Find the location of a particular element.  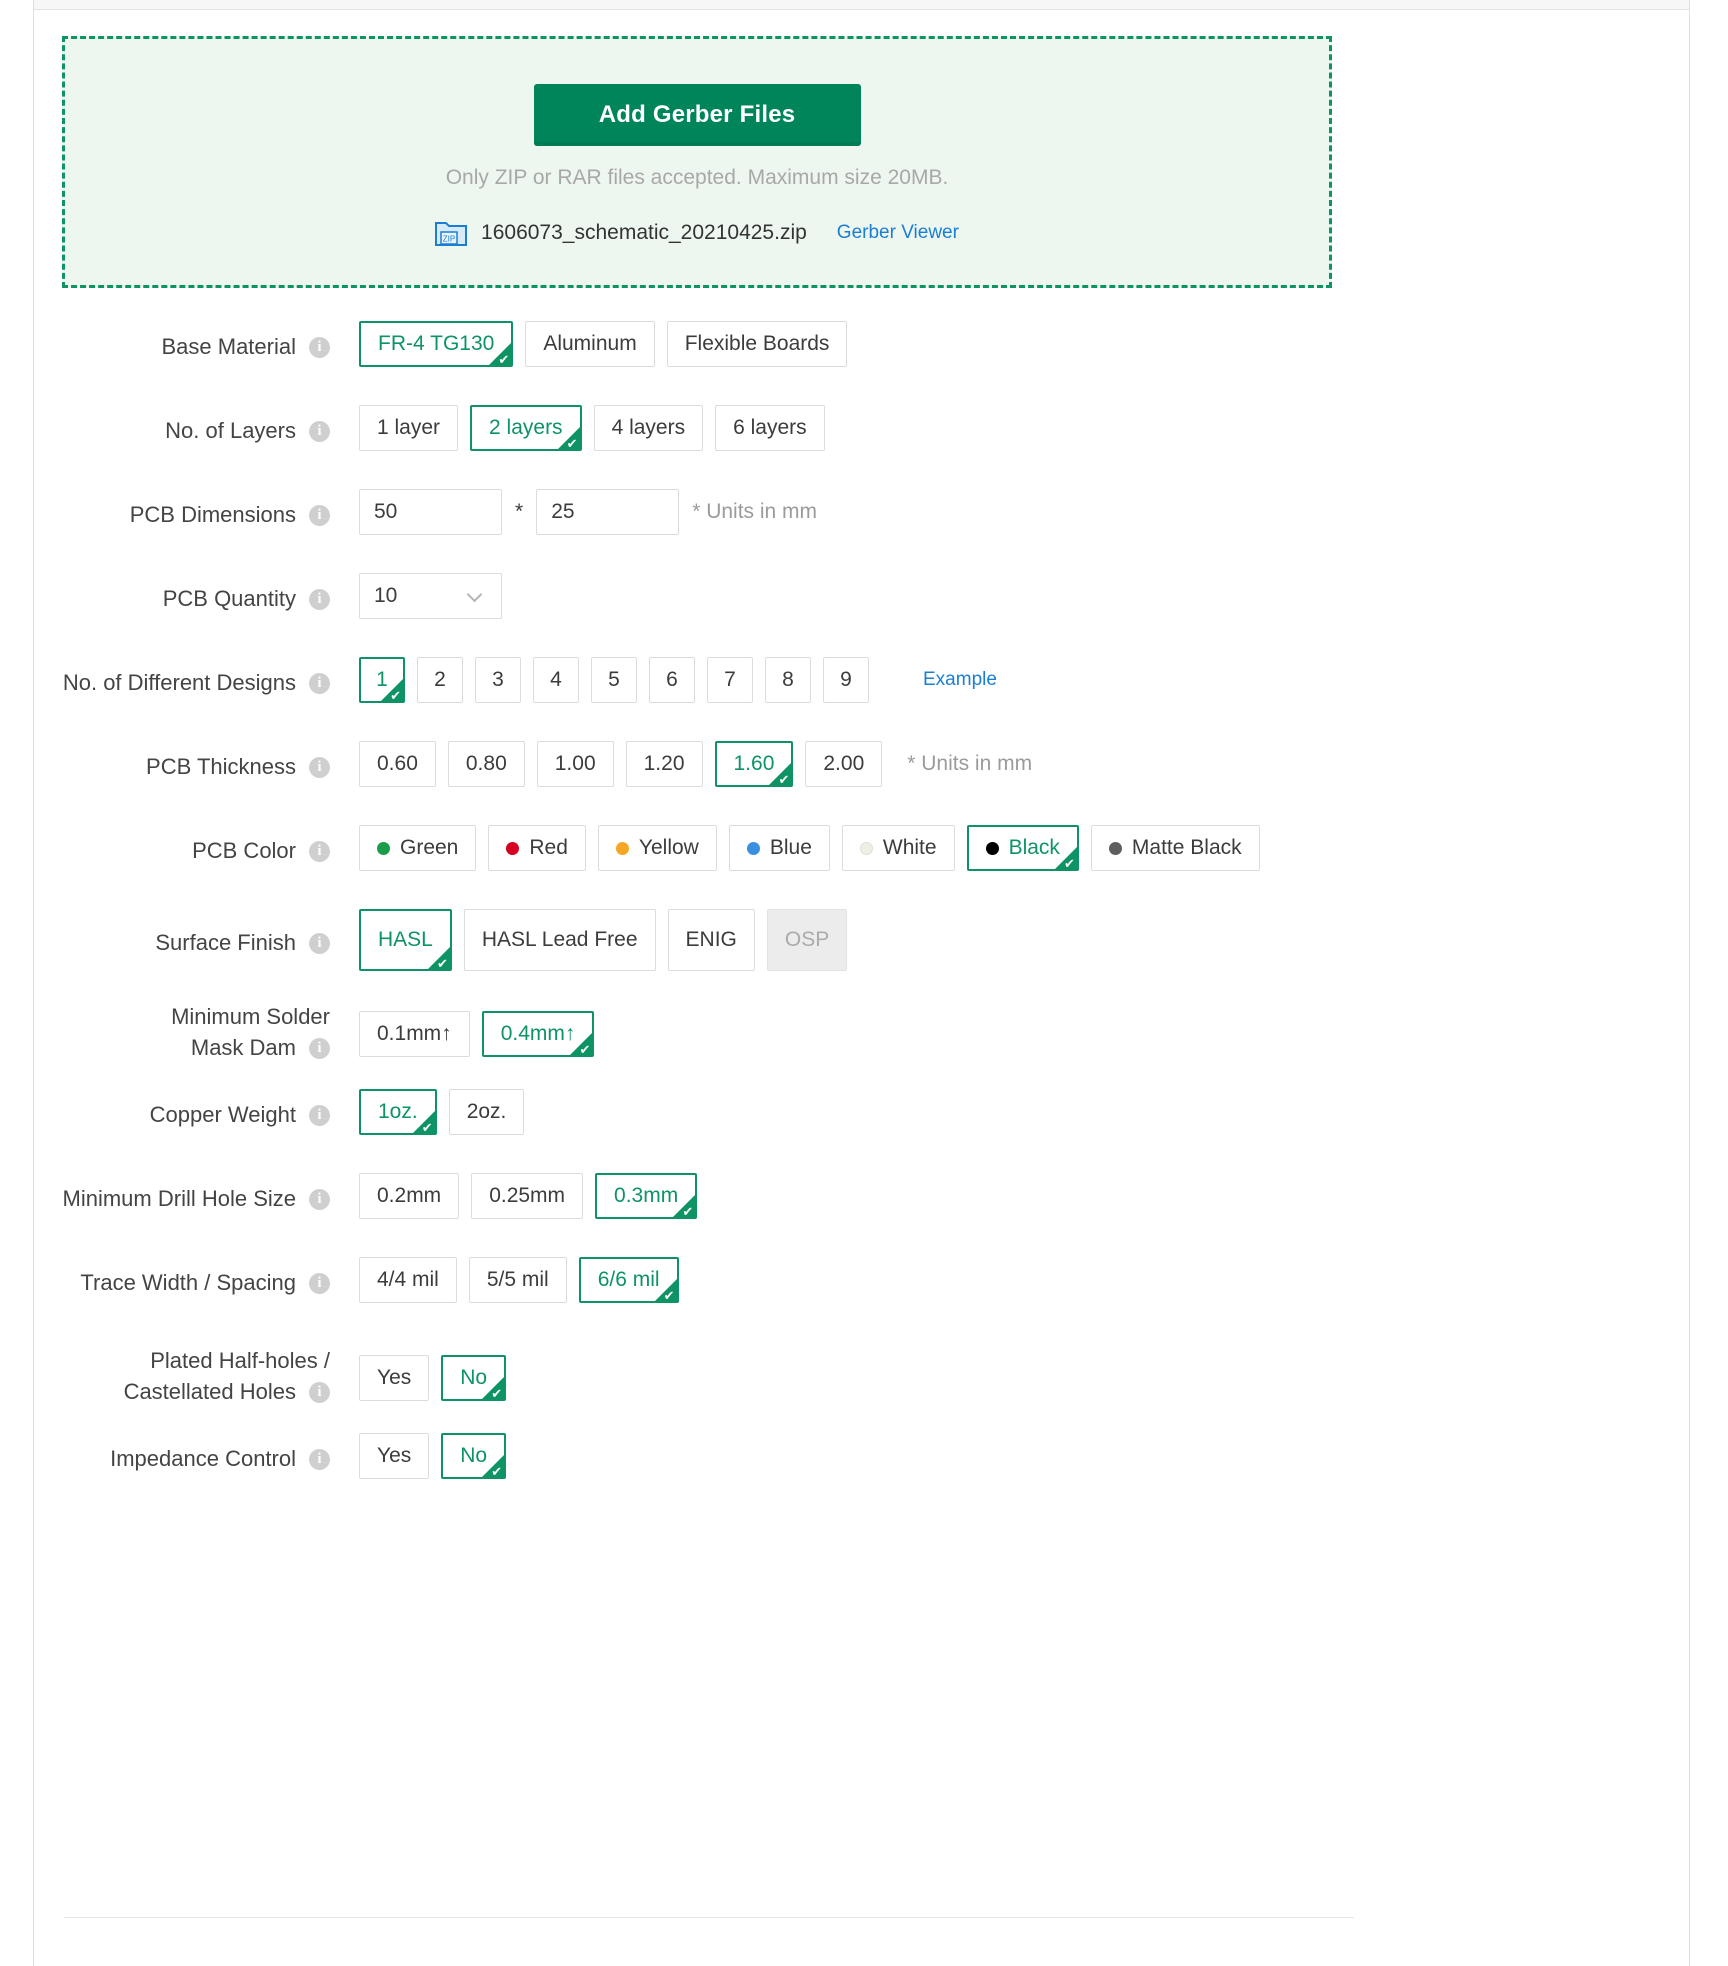

option-color-red: Red is located at coordinates (537, 848).